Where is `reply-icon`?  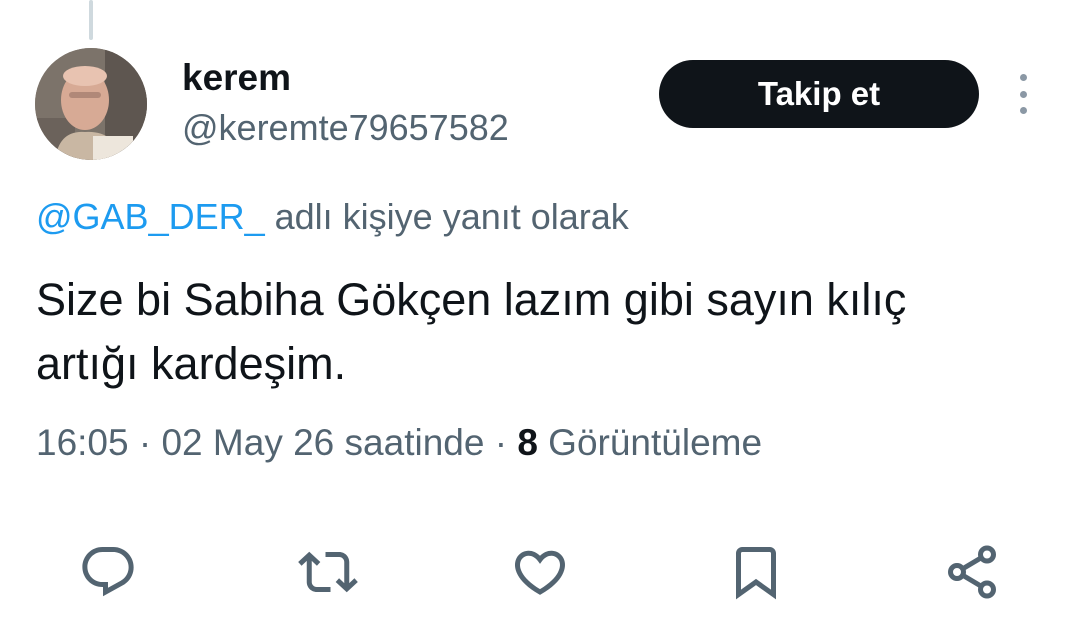 reply-icon is located at coordinates (108, 572).